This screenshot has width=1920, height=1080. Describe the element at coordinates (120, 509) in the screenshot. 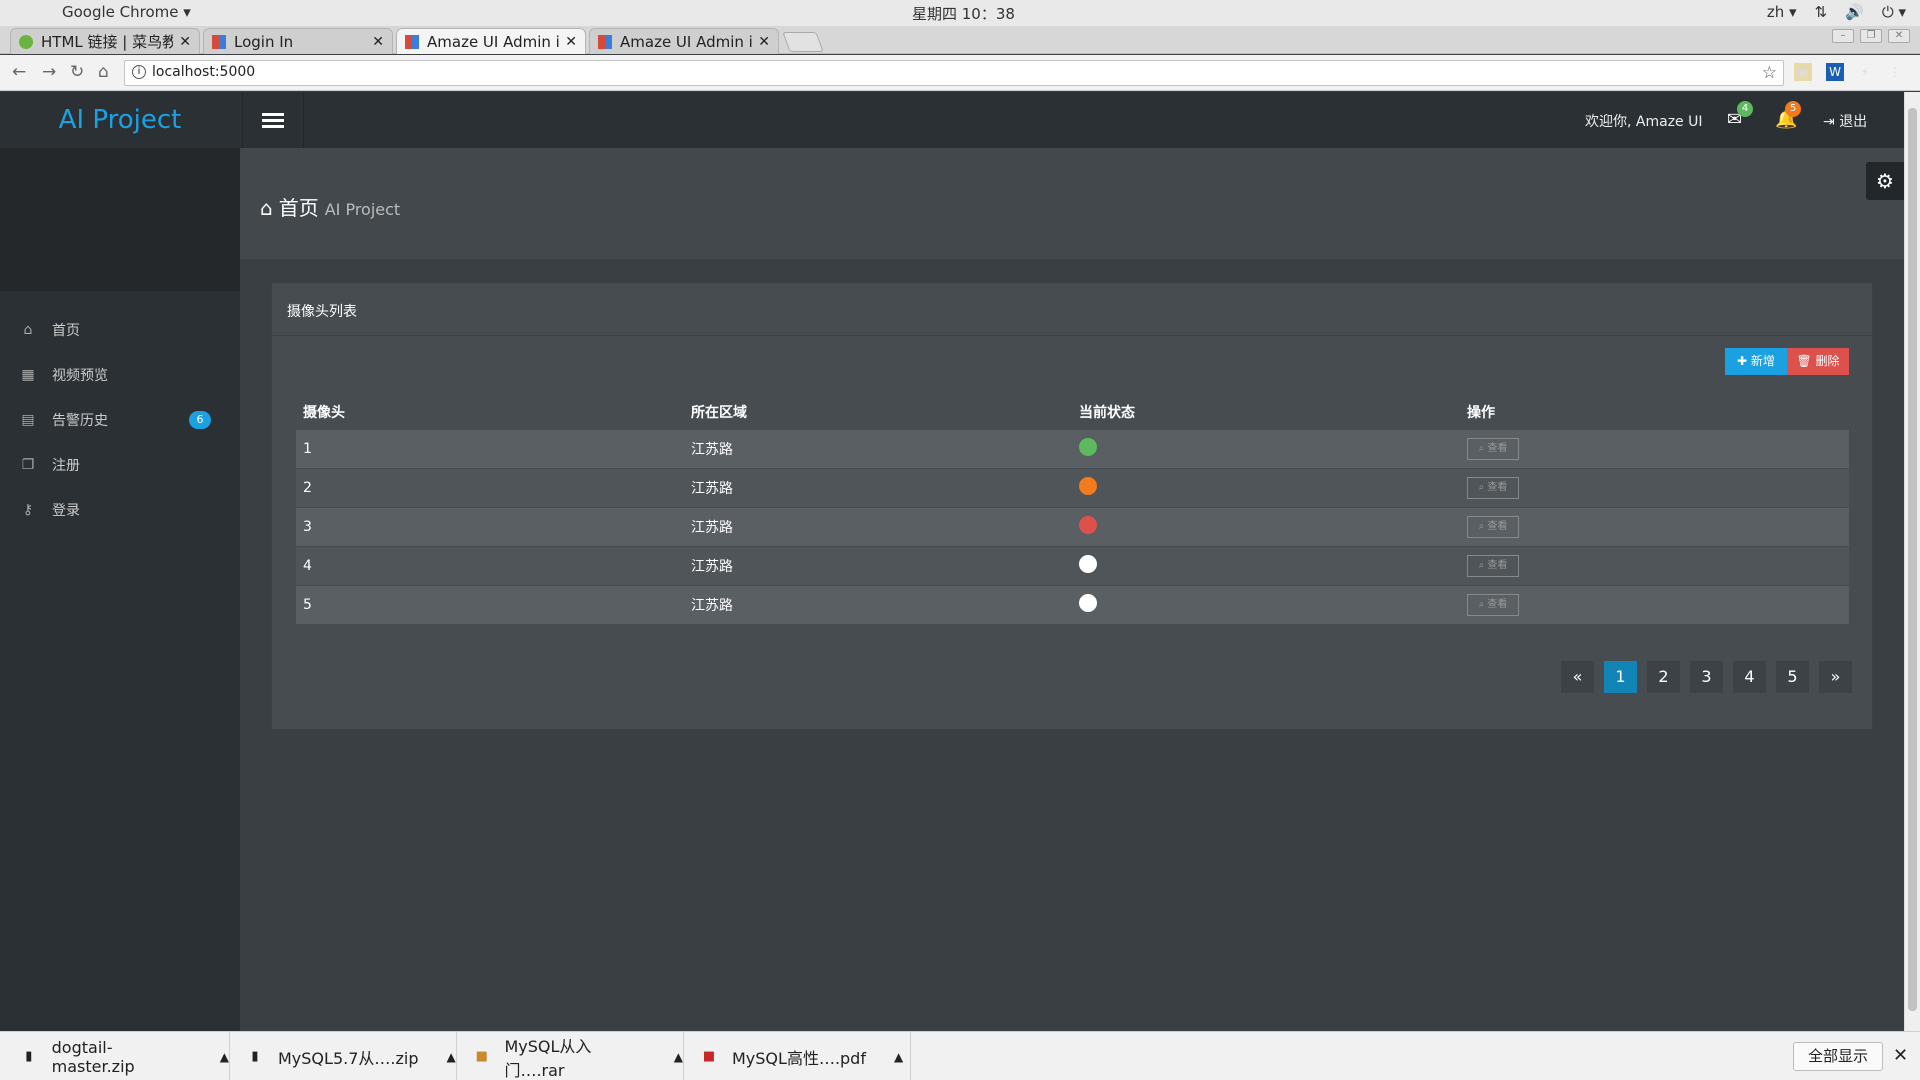

I see `sidebar-item-login: ⚷ 登录` at that location.